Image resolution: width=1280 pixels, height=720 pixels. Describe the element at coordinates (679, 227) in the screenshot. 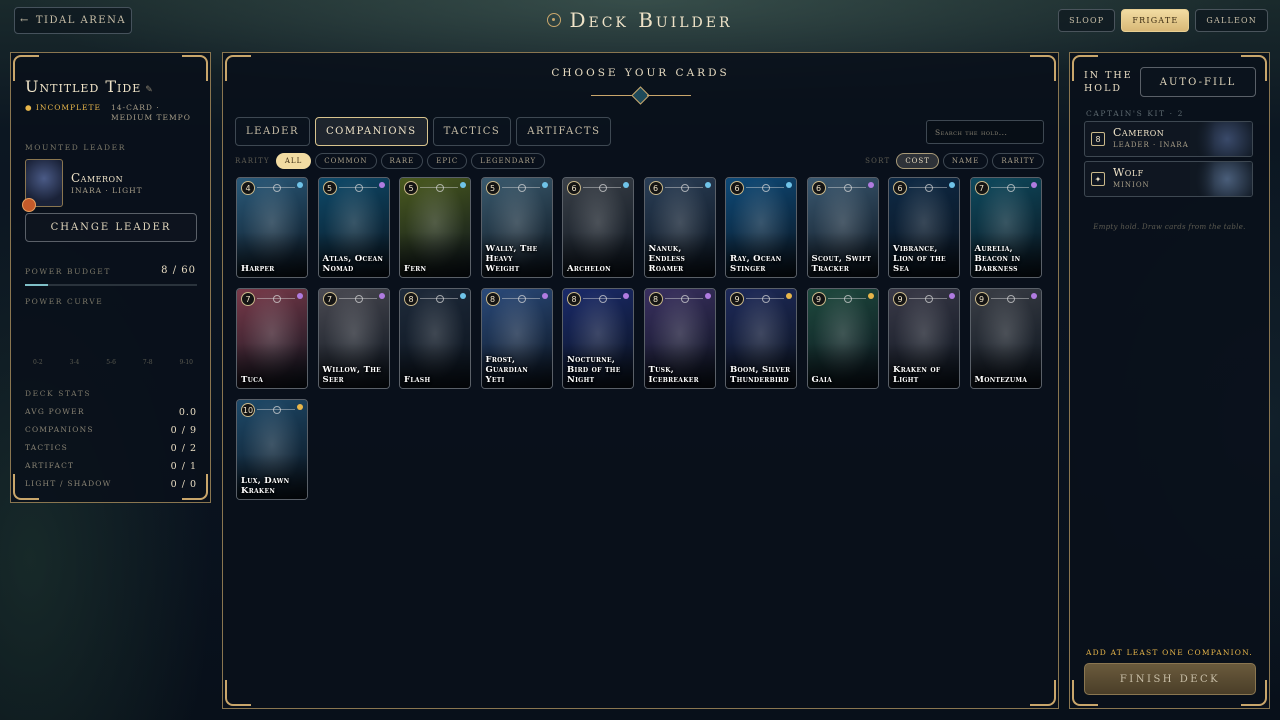

I see `companion-card: 6 Nanuk, Endless Roamer` at that location.